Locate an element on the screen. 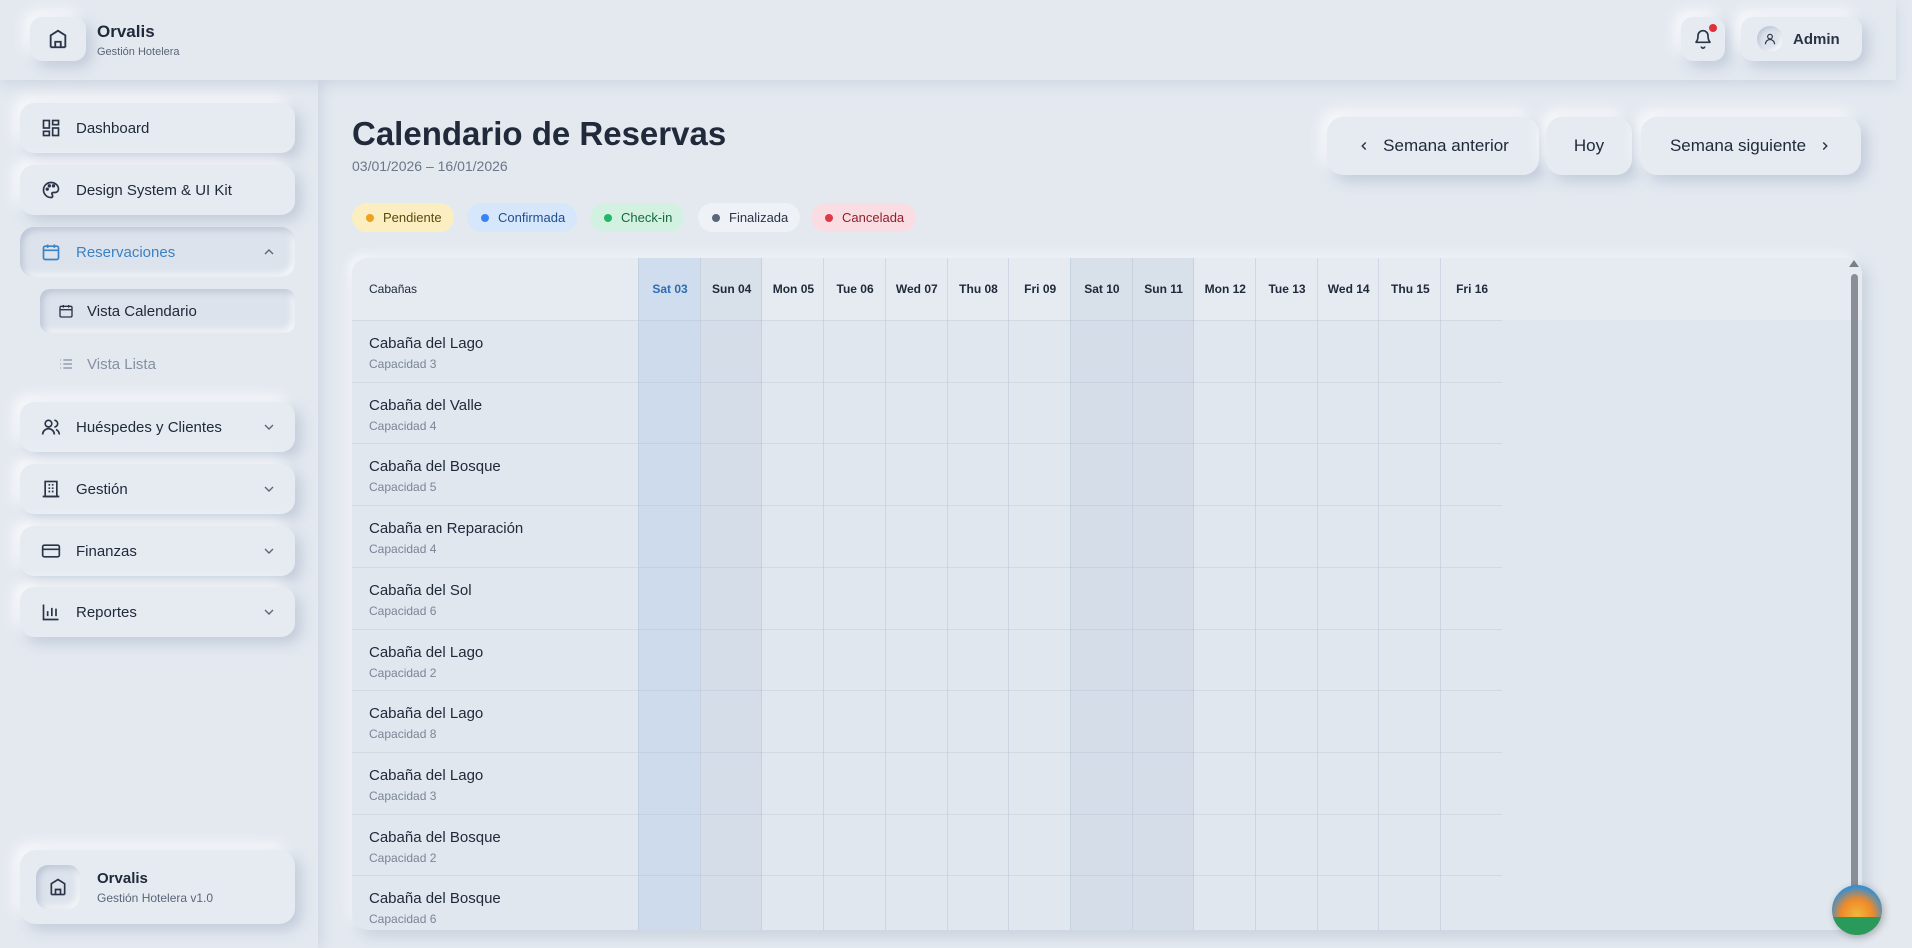 Image resolution: width=1912 pixels, height=948 pixels. sidebar-item-design-system: Design System & UI Kit is located at coordinates (157, 190).